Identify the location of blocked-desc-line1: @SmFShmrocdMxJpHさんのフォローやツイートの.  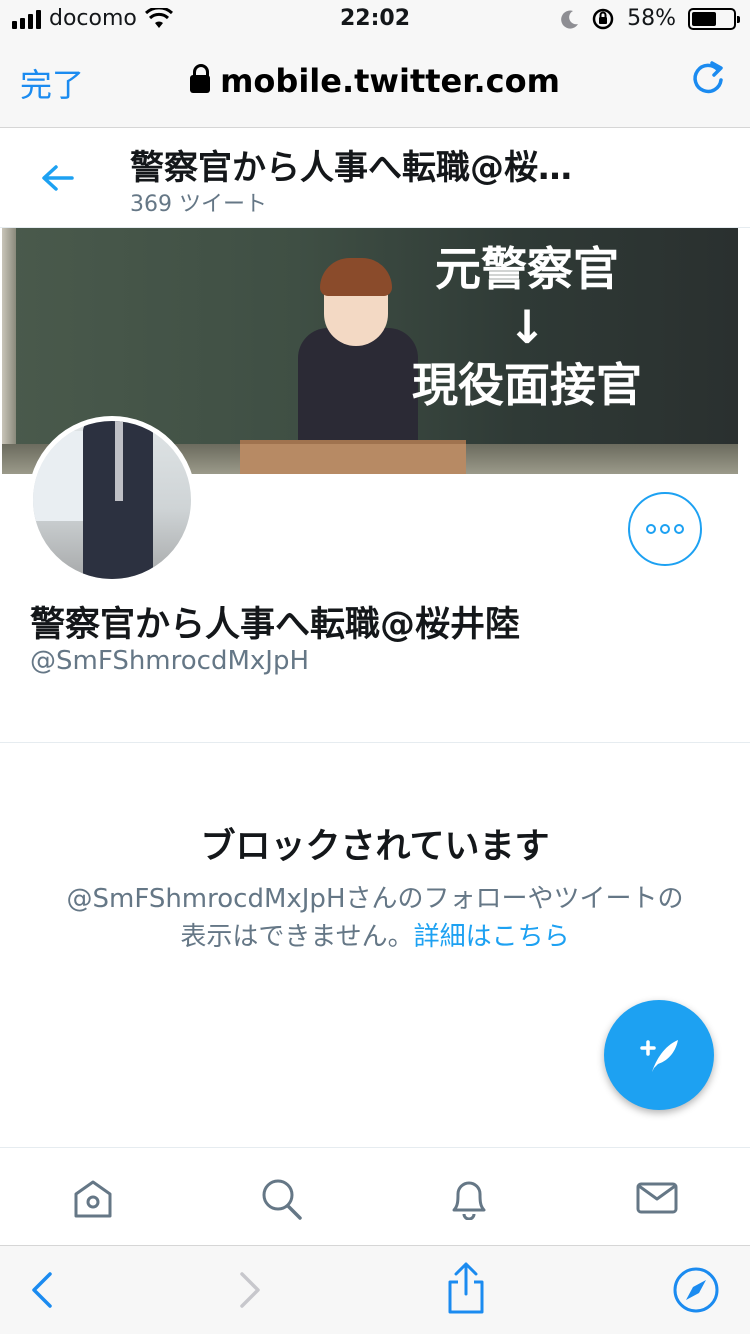
(375, 899).